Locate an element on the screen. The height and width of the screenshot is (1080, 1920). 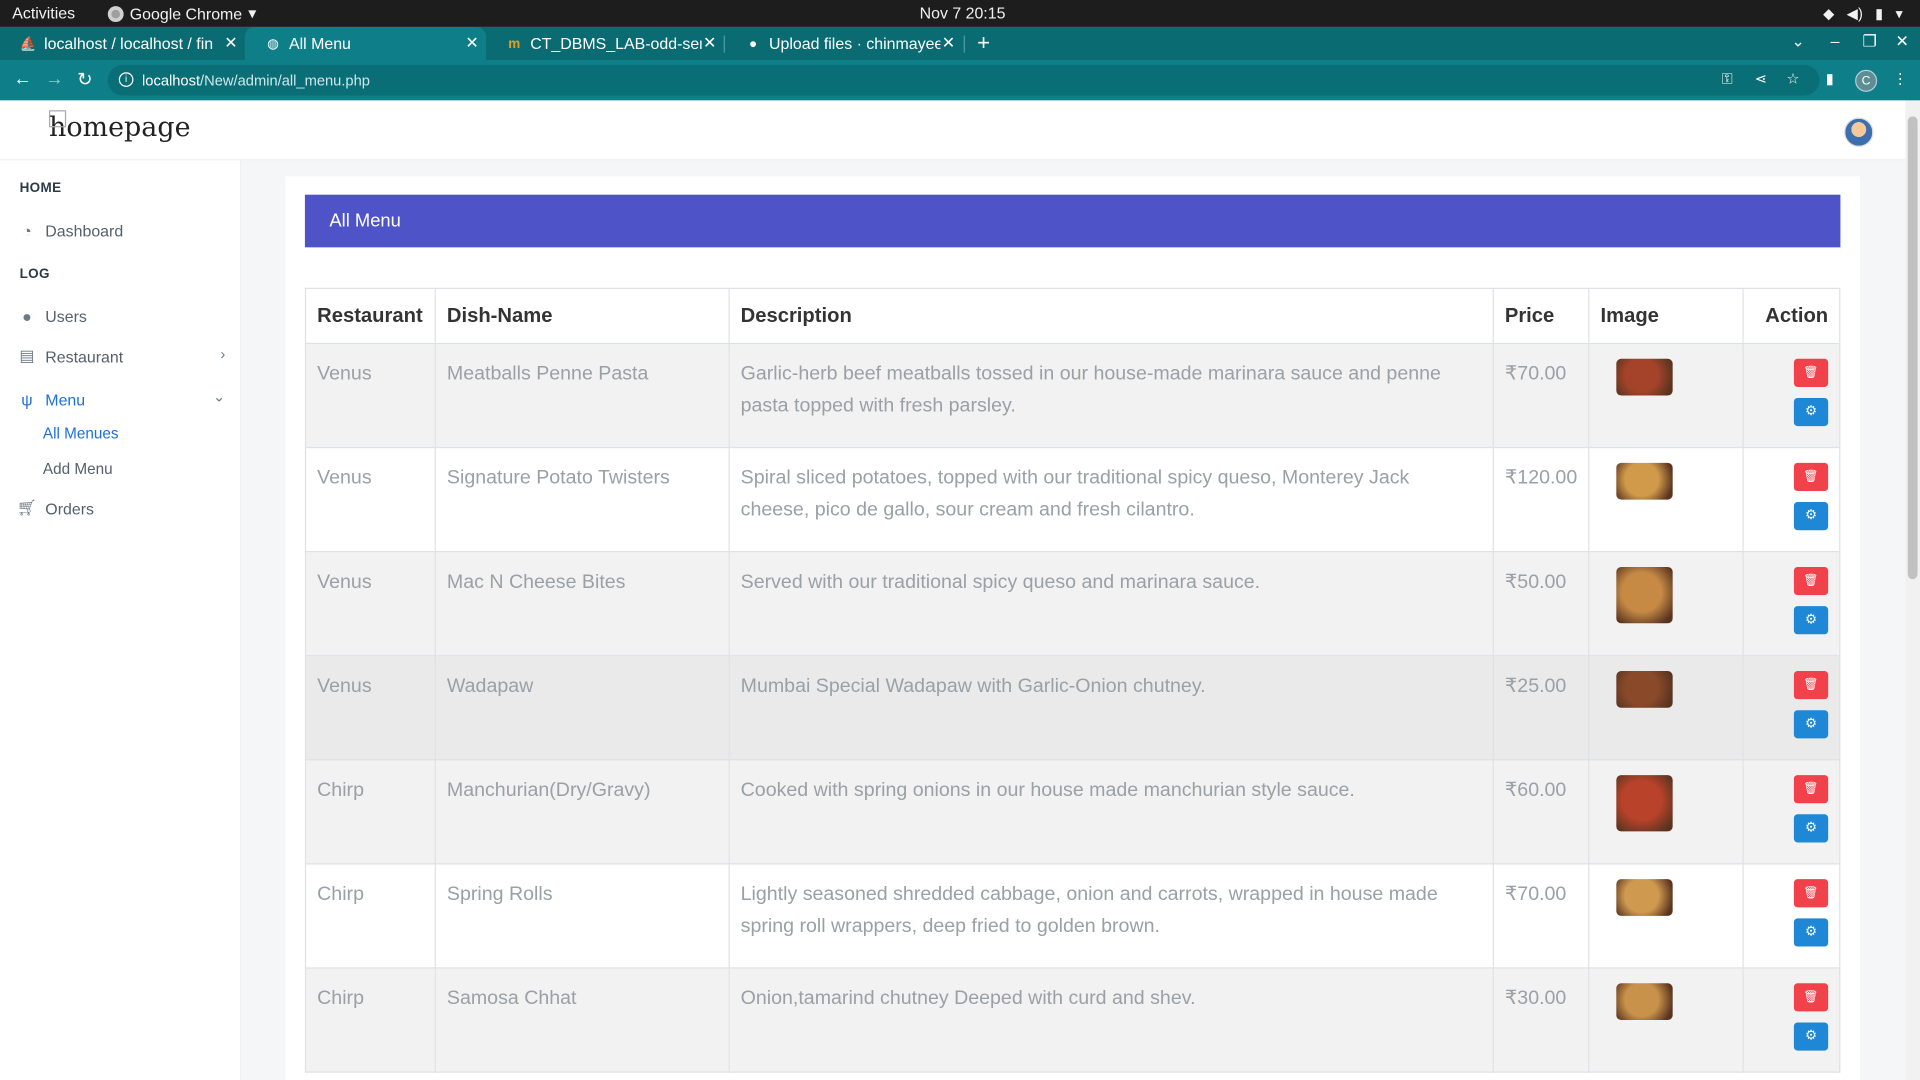
url-host: localhost is located at coordinates (171, 80).